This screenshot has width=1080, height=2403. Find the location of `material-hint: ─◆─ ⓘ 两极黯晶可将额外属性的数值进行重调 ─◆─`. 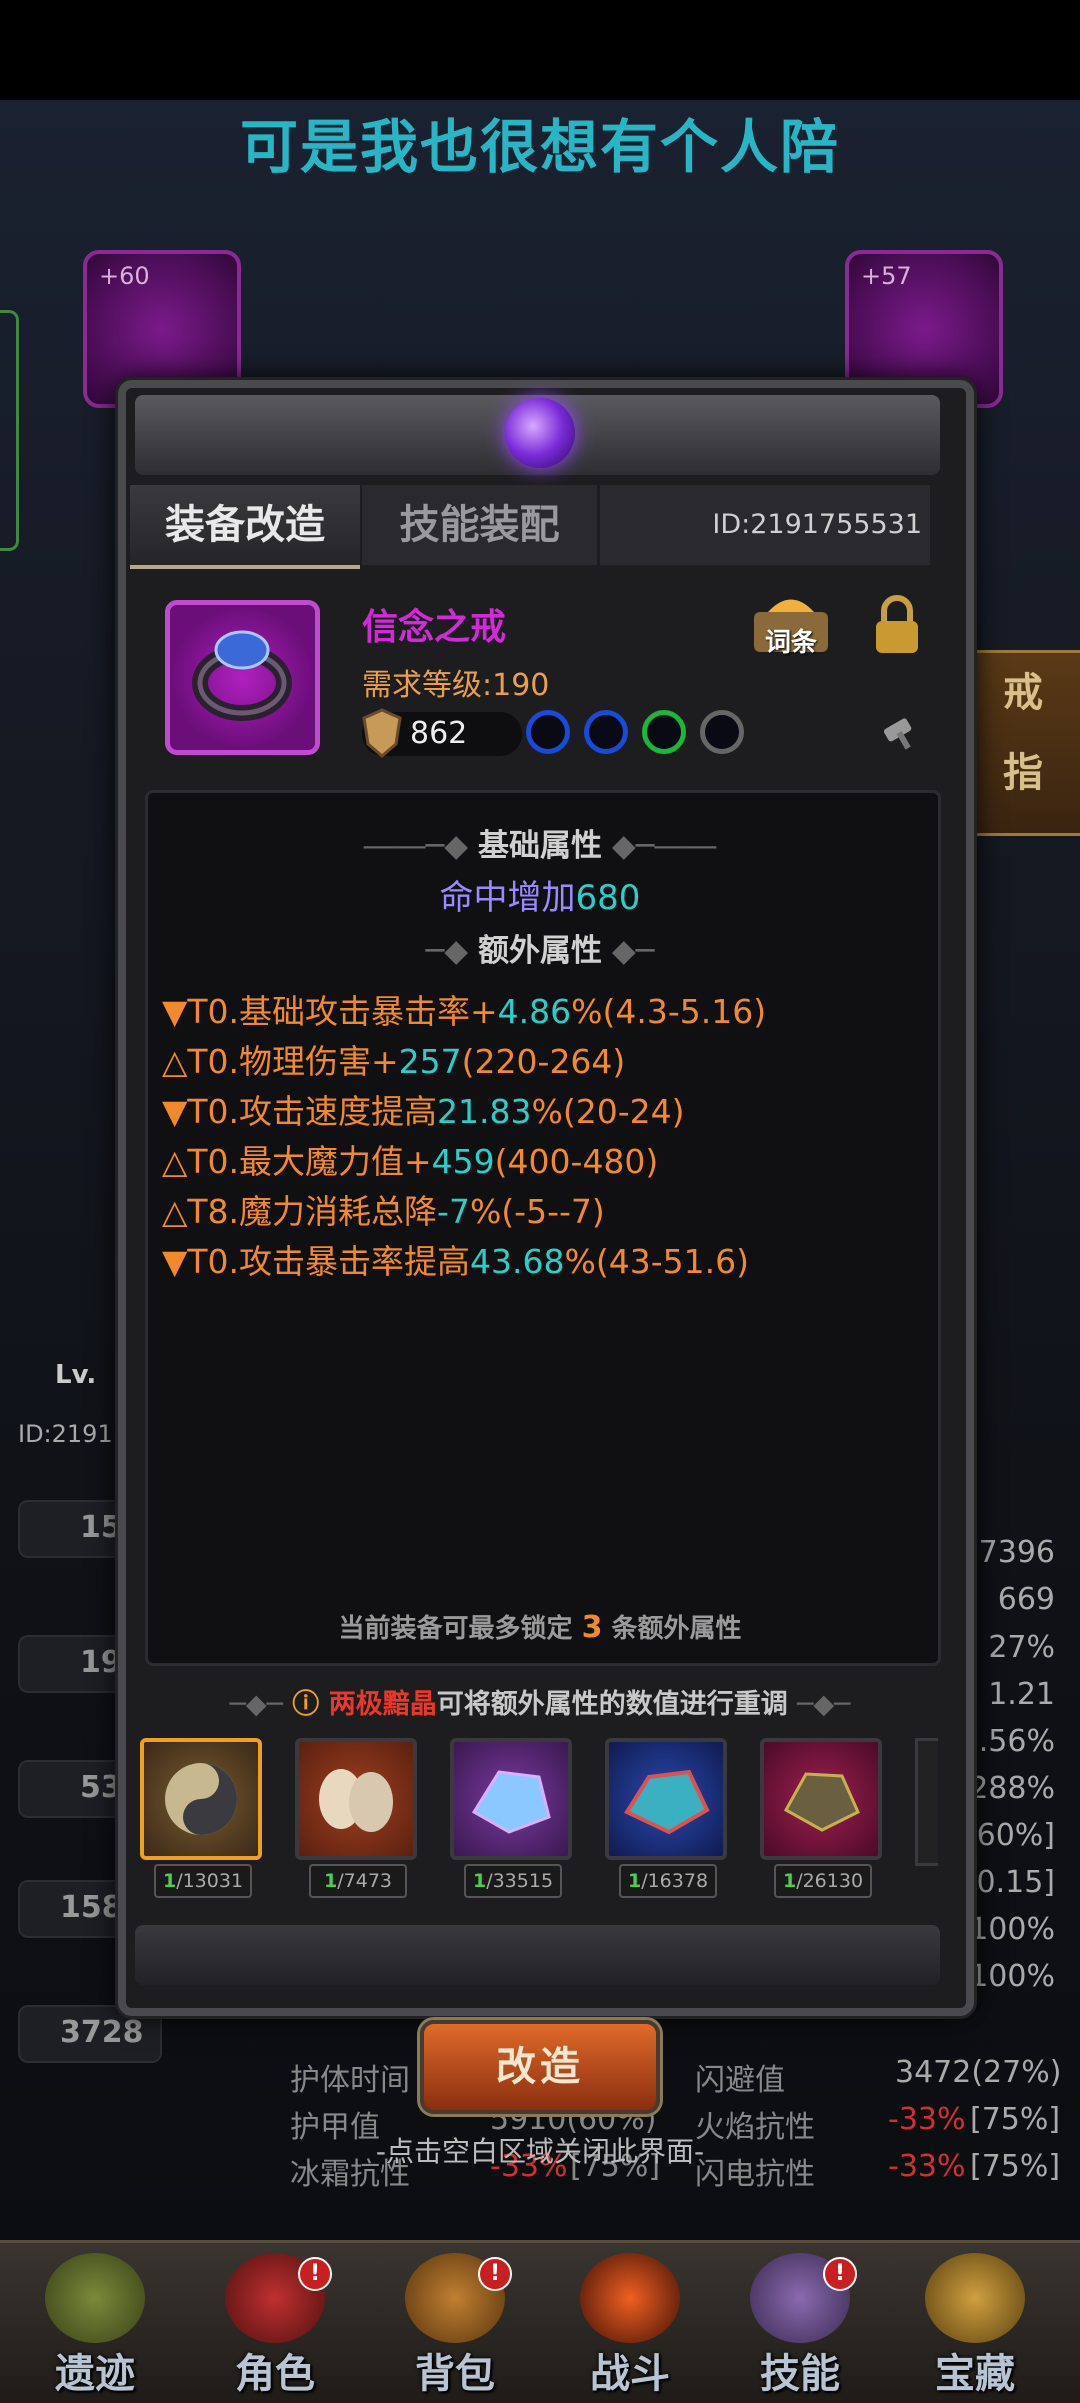

material-hint: ─◆─ ⓘ 两极黯晶可将额外属性的数值进行重调 ─◆─ is located at coordinates (540, 1704).